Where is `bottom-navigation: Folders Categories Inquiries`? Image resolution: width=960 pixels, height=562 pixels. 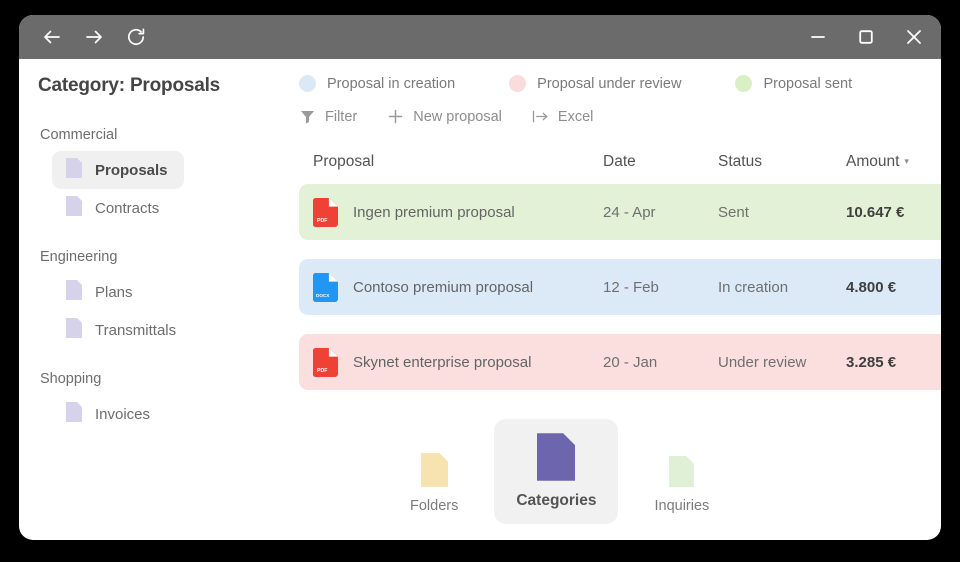 bottom-navigation: Folders Categories Inquiries is located at coordinates (559, 471).